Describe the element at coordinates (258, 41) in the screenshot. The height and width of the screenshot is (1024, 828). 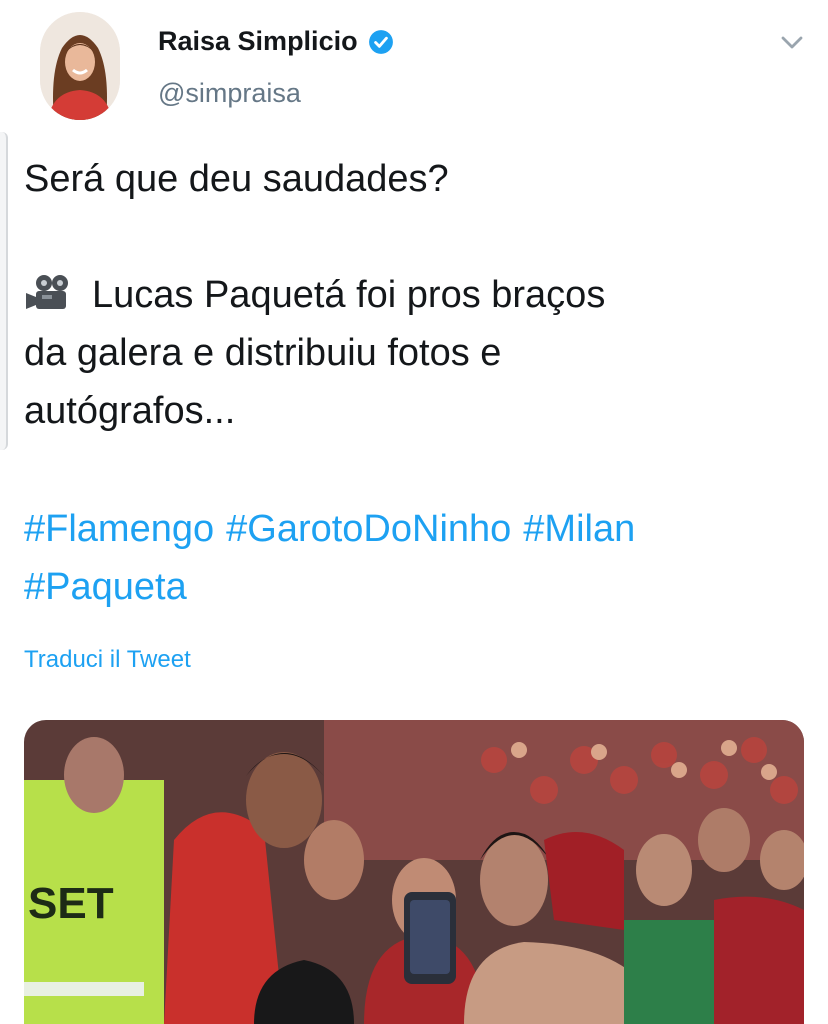
I see `author-name: Raisa Simplicio` at that location.